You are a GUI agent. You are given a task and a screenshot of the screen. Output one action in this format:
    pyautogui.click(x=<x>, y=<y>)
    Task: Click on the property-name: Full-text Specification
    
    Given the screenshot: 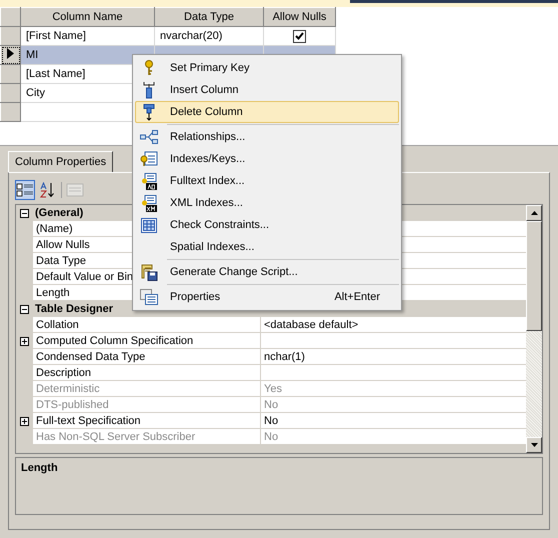 What is the action you would take?
    pyautogui.click(x=147, y=421)
    